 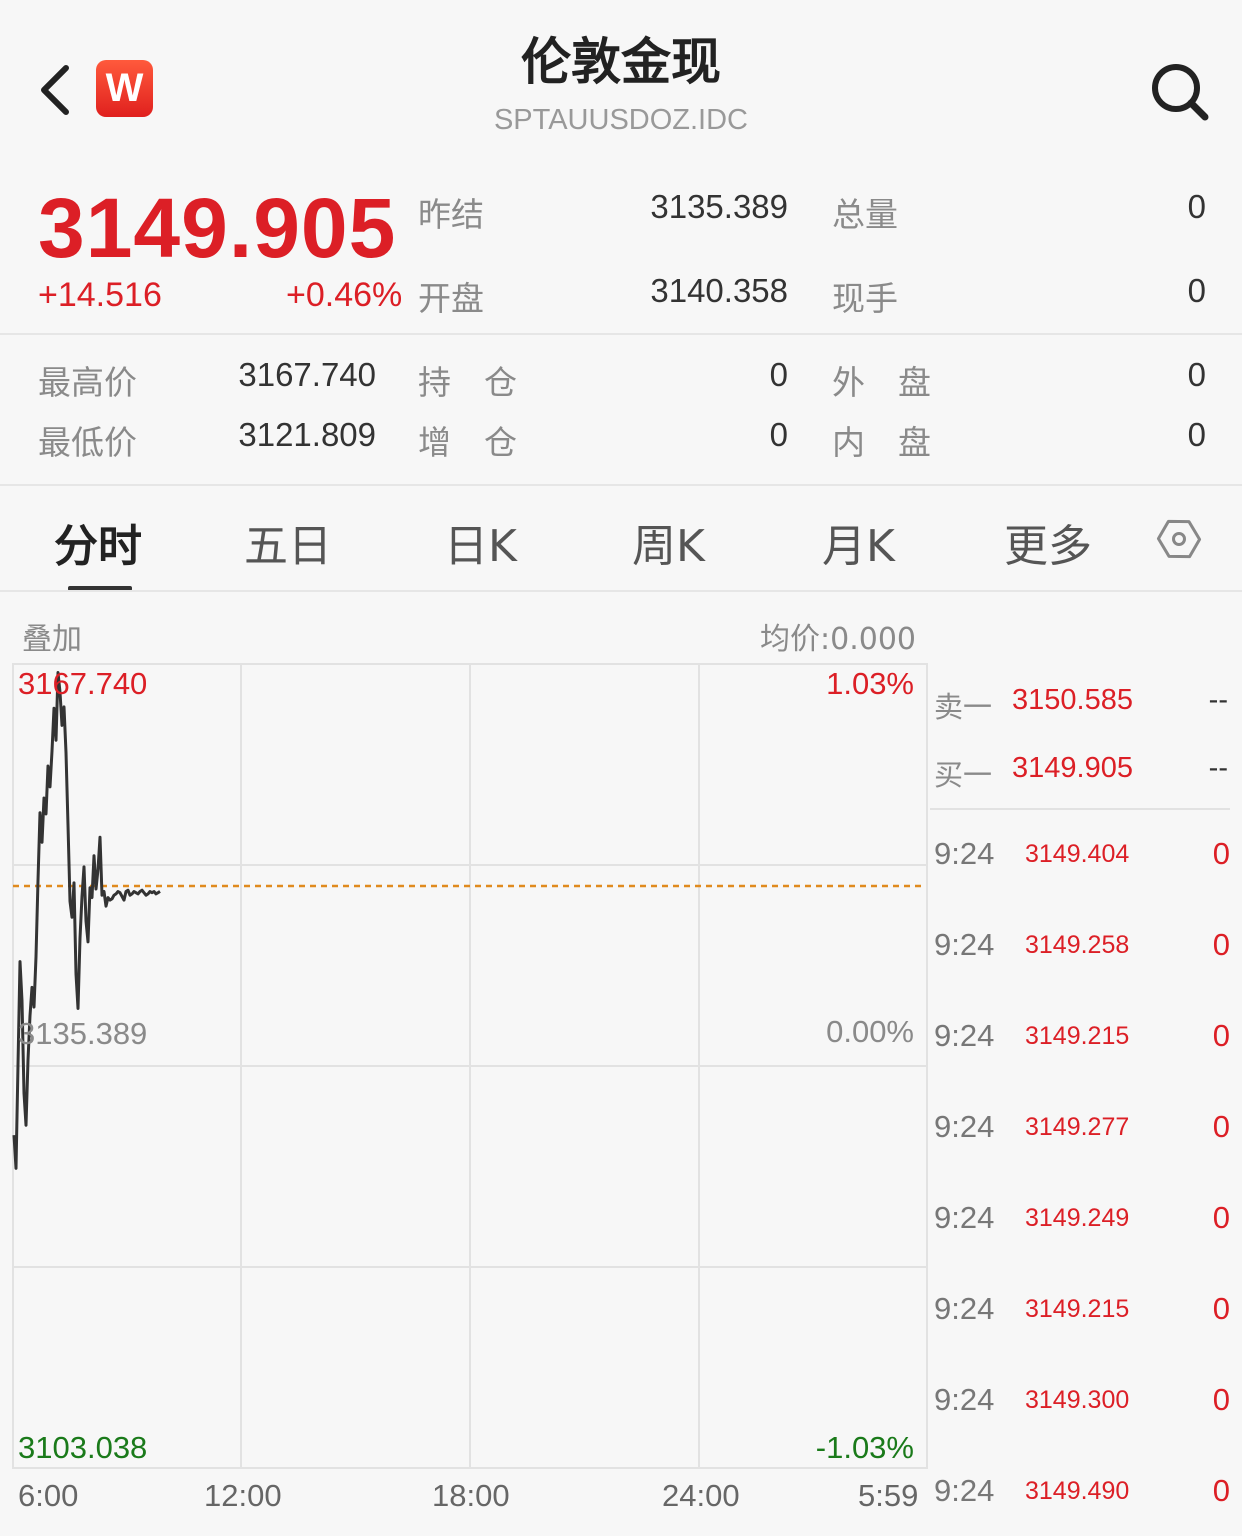 I want to click on tick-price: 3149.249, so click(x=1077, y=1218).